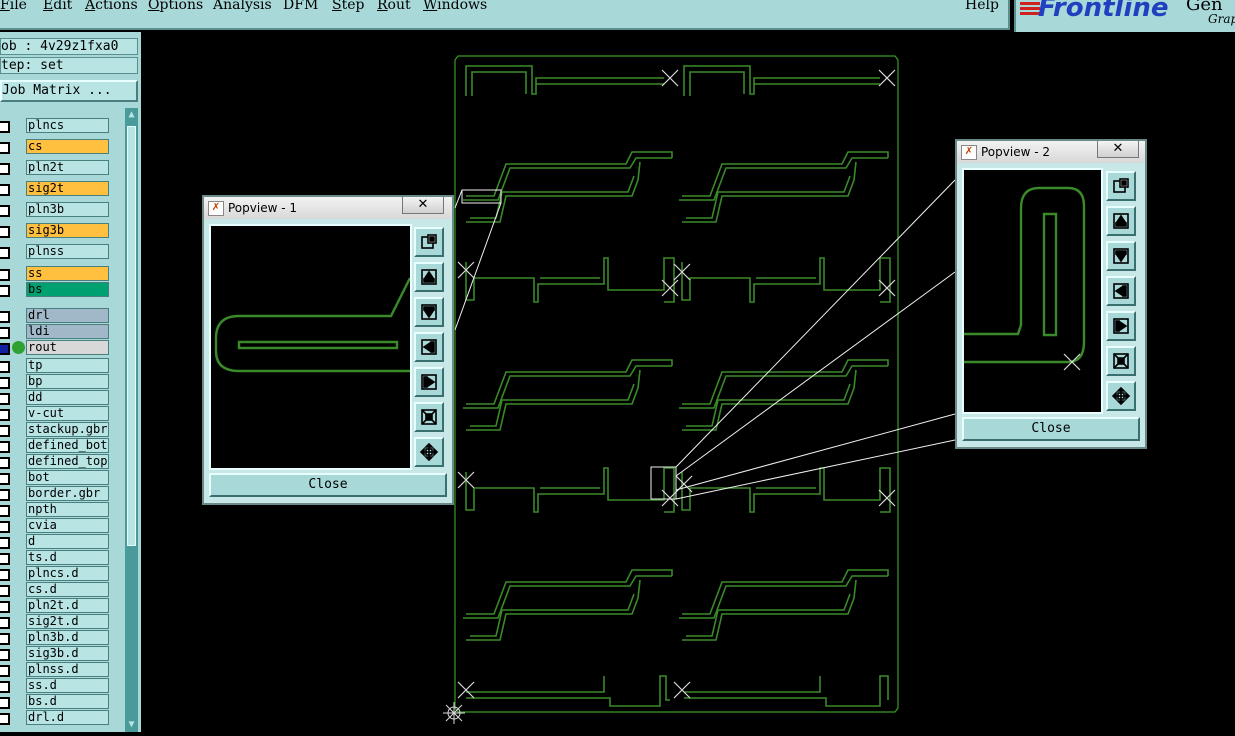 This screenshot has height=736, width=1235. I want to click on layer-row-pln2t: pln2t, so click(62, 168).